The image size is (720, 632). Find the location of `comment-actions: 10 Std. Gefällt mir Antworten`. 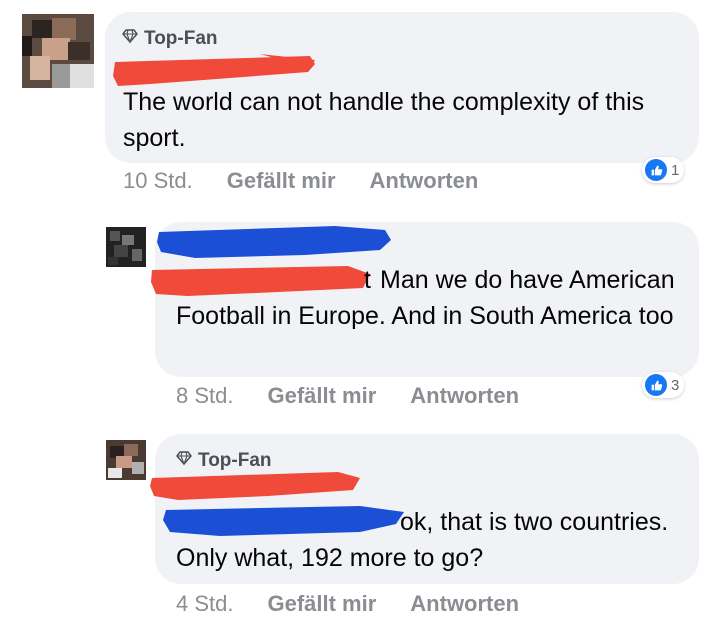

comment-actions: 10 Std. Gefällt mir Antworten is located at coordinates (300, 181).